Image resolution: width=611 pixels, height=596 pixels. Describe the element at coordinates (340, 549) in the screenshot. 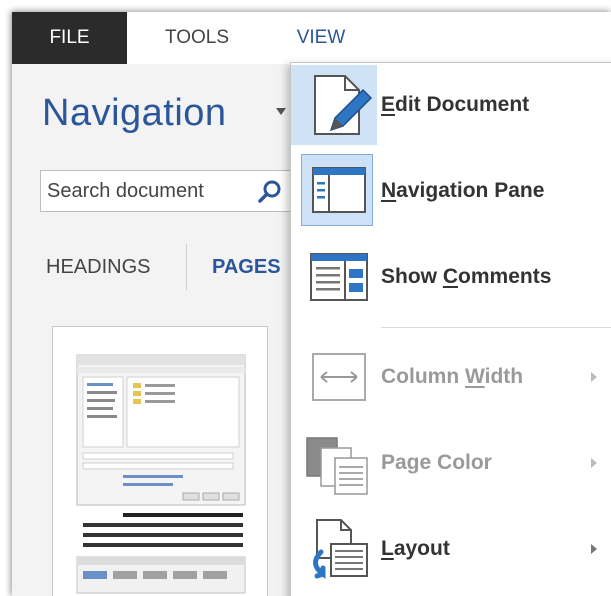

I see `layout-icon` at that location.